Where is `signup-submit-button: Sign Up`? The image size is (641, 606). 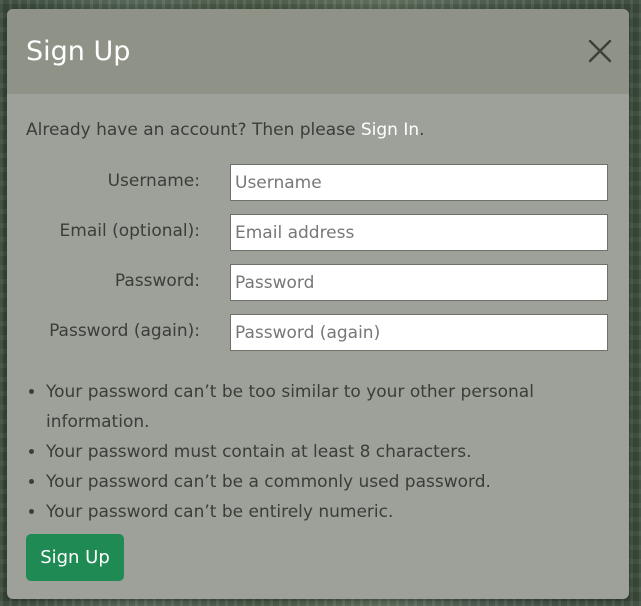 signup-submit-button: Sign Up is located at coordinates (75, 557).